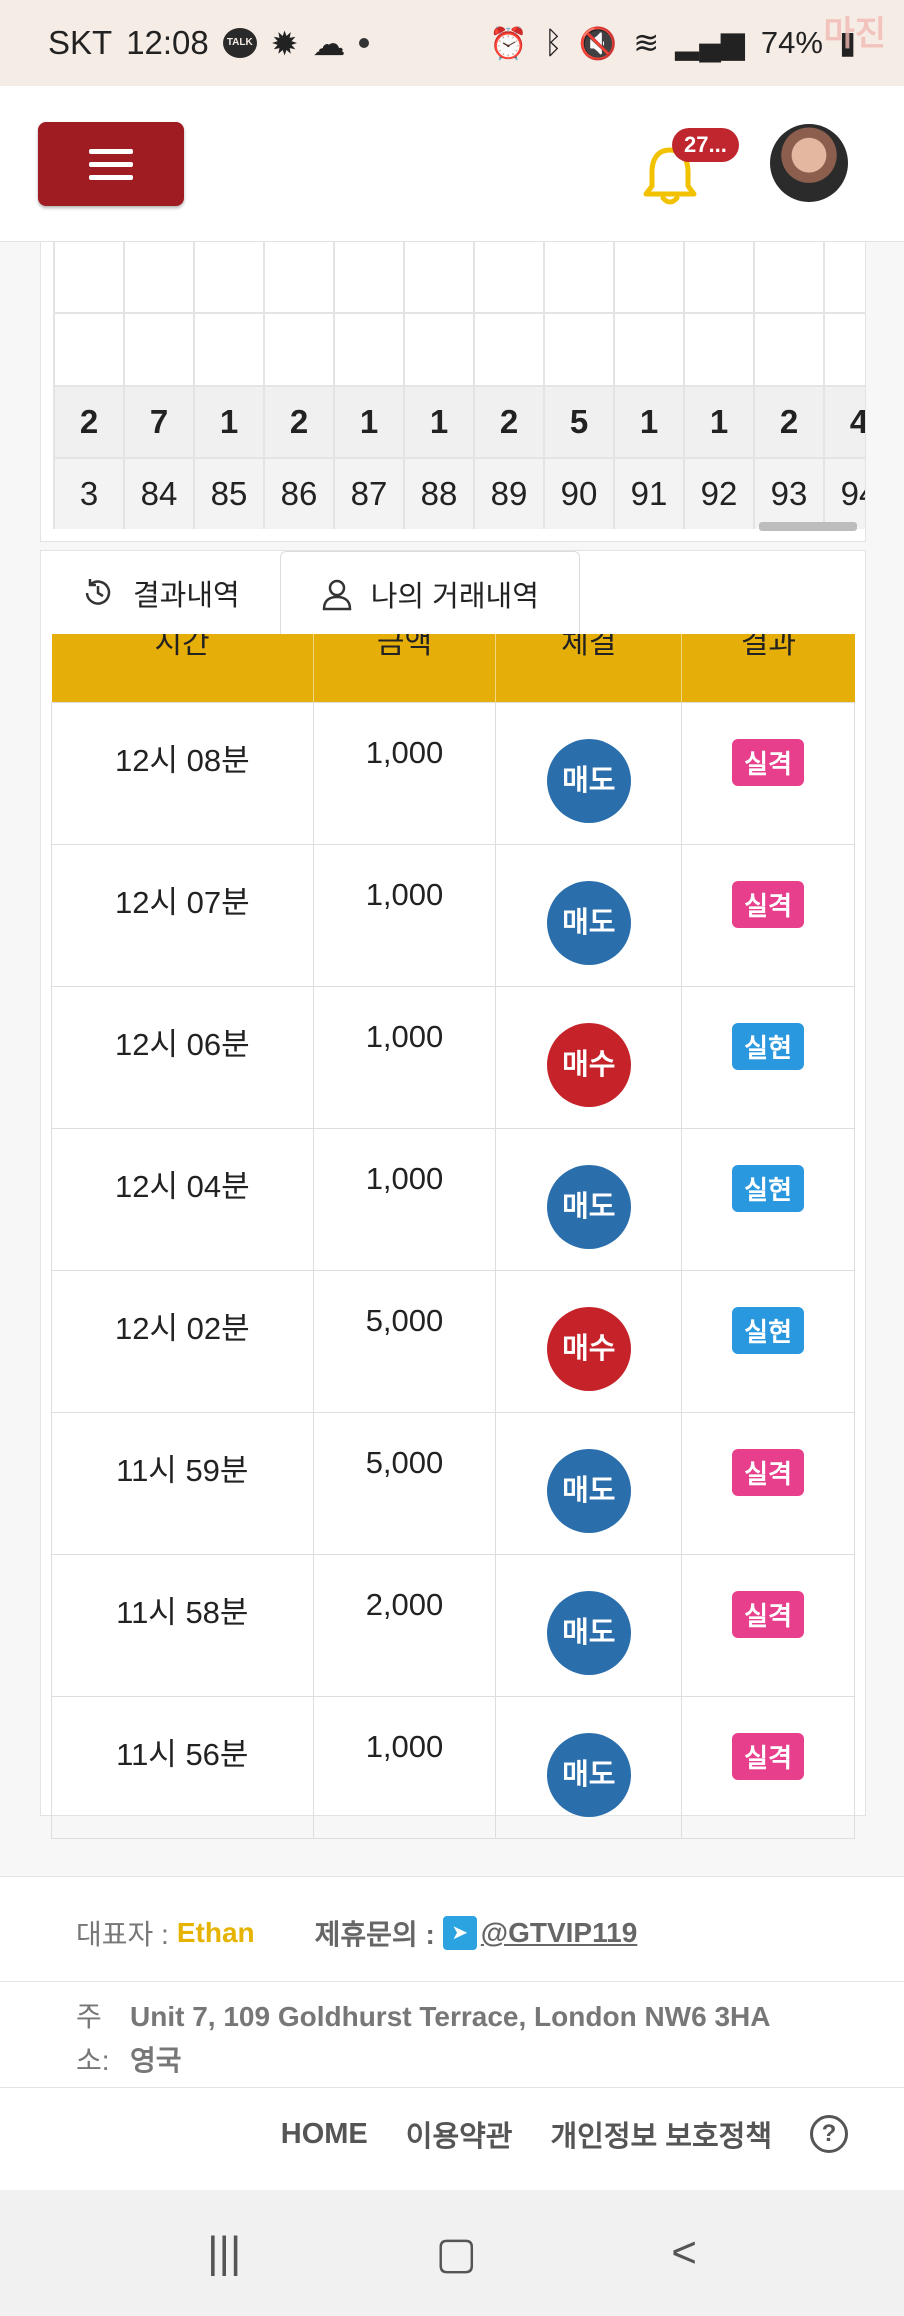 The width and height of the screenshot is (904, 2316). I want to click on address-label-line2: 소:, so click(93, 2060).